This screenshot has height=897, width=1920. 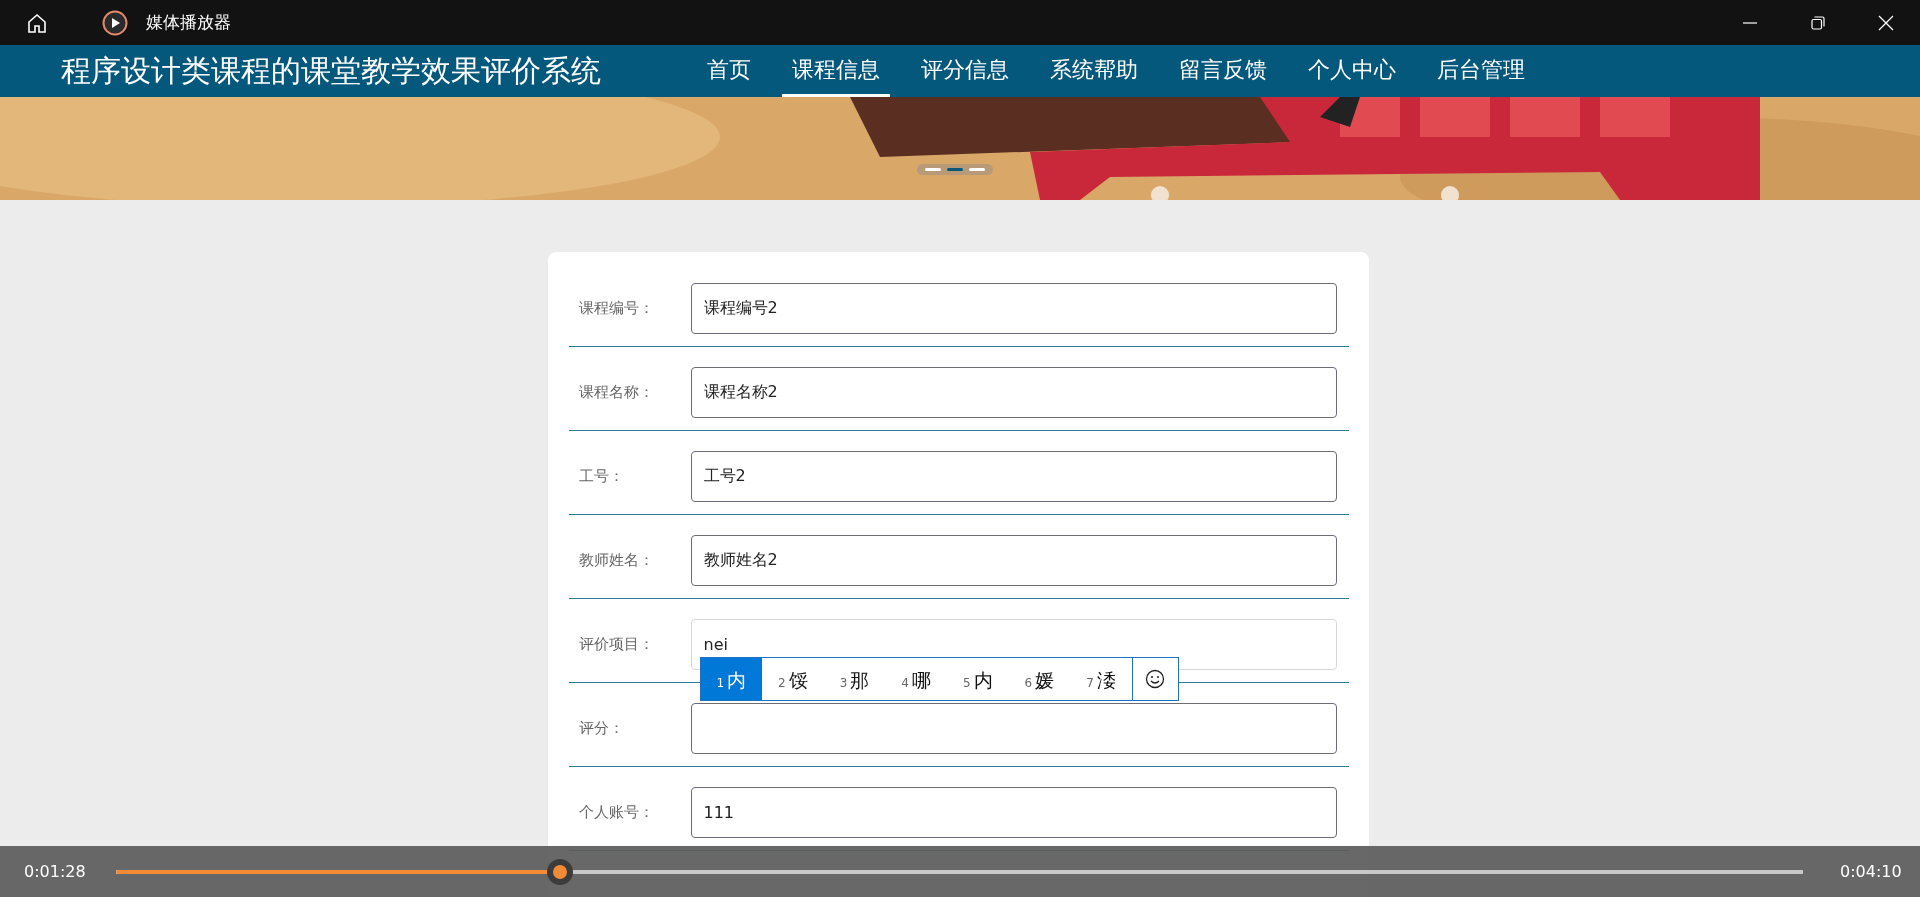 What do you see at coordinates (1818, 22) in the screenshot?
I see `restore-icon` at bounding box center [1818, 22].